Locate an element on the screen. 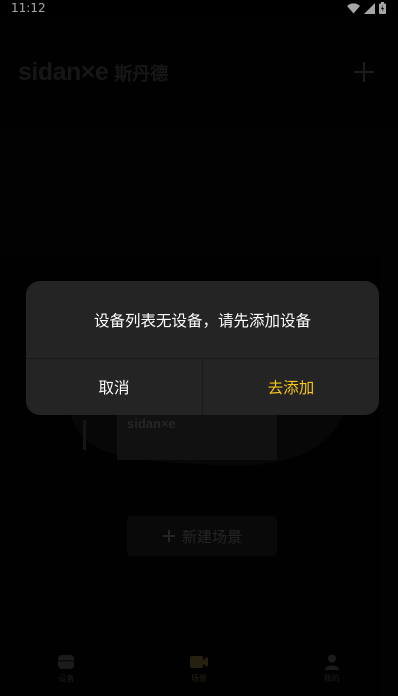 This screenshot has width=398, height=696. dialog-actions: 取消 去添加 is located at coordinates (202, 387).